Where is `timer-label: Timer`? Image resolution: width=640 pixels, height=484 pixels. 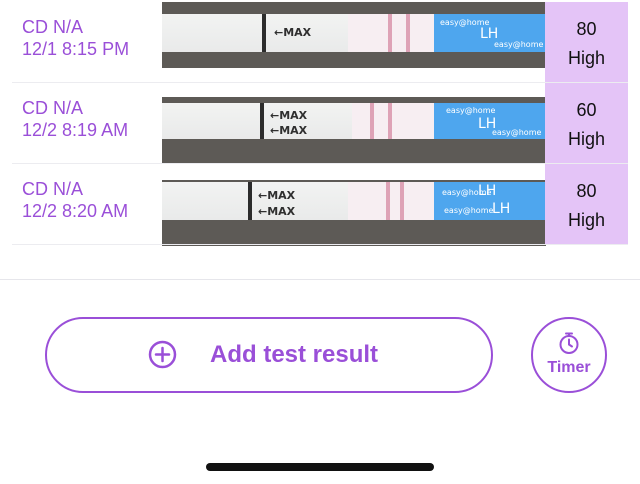
timer-label: Timer is located at coordinates (569, 367).